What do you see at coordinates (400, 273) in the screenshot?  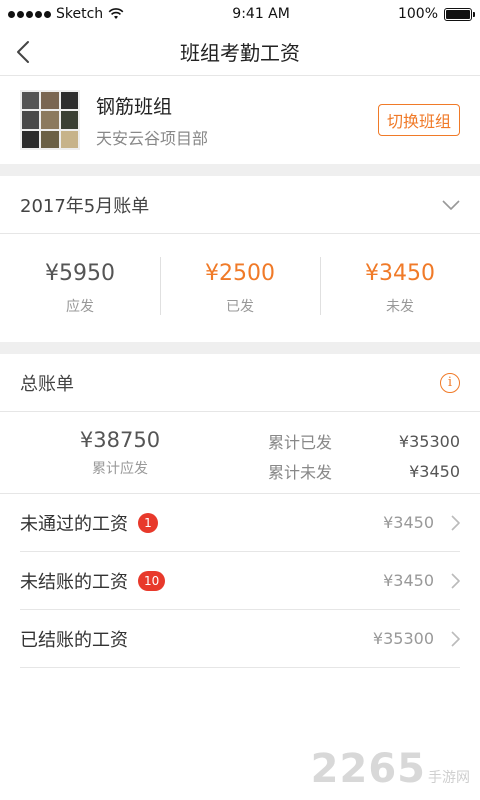 I see `stat-value: ¥3450` at bounding box center [400, 273].